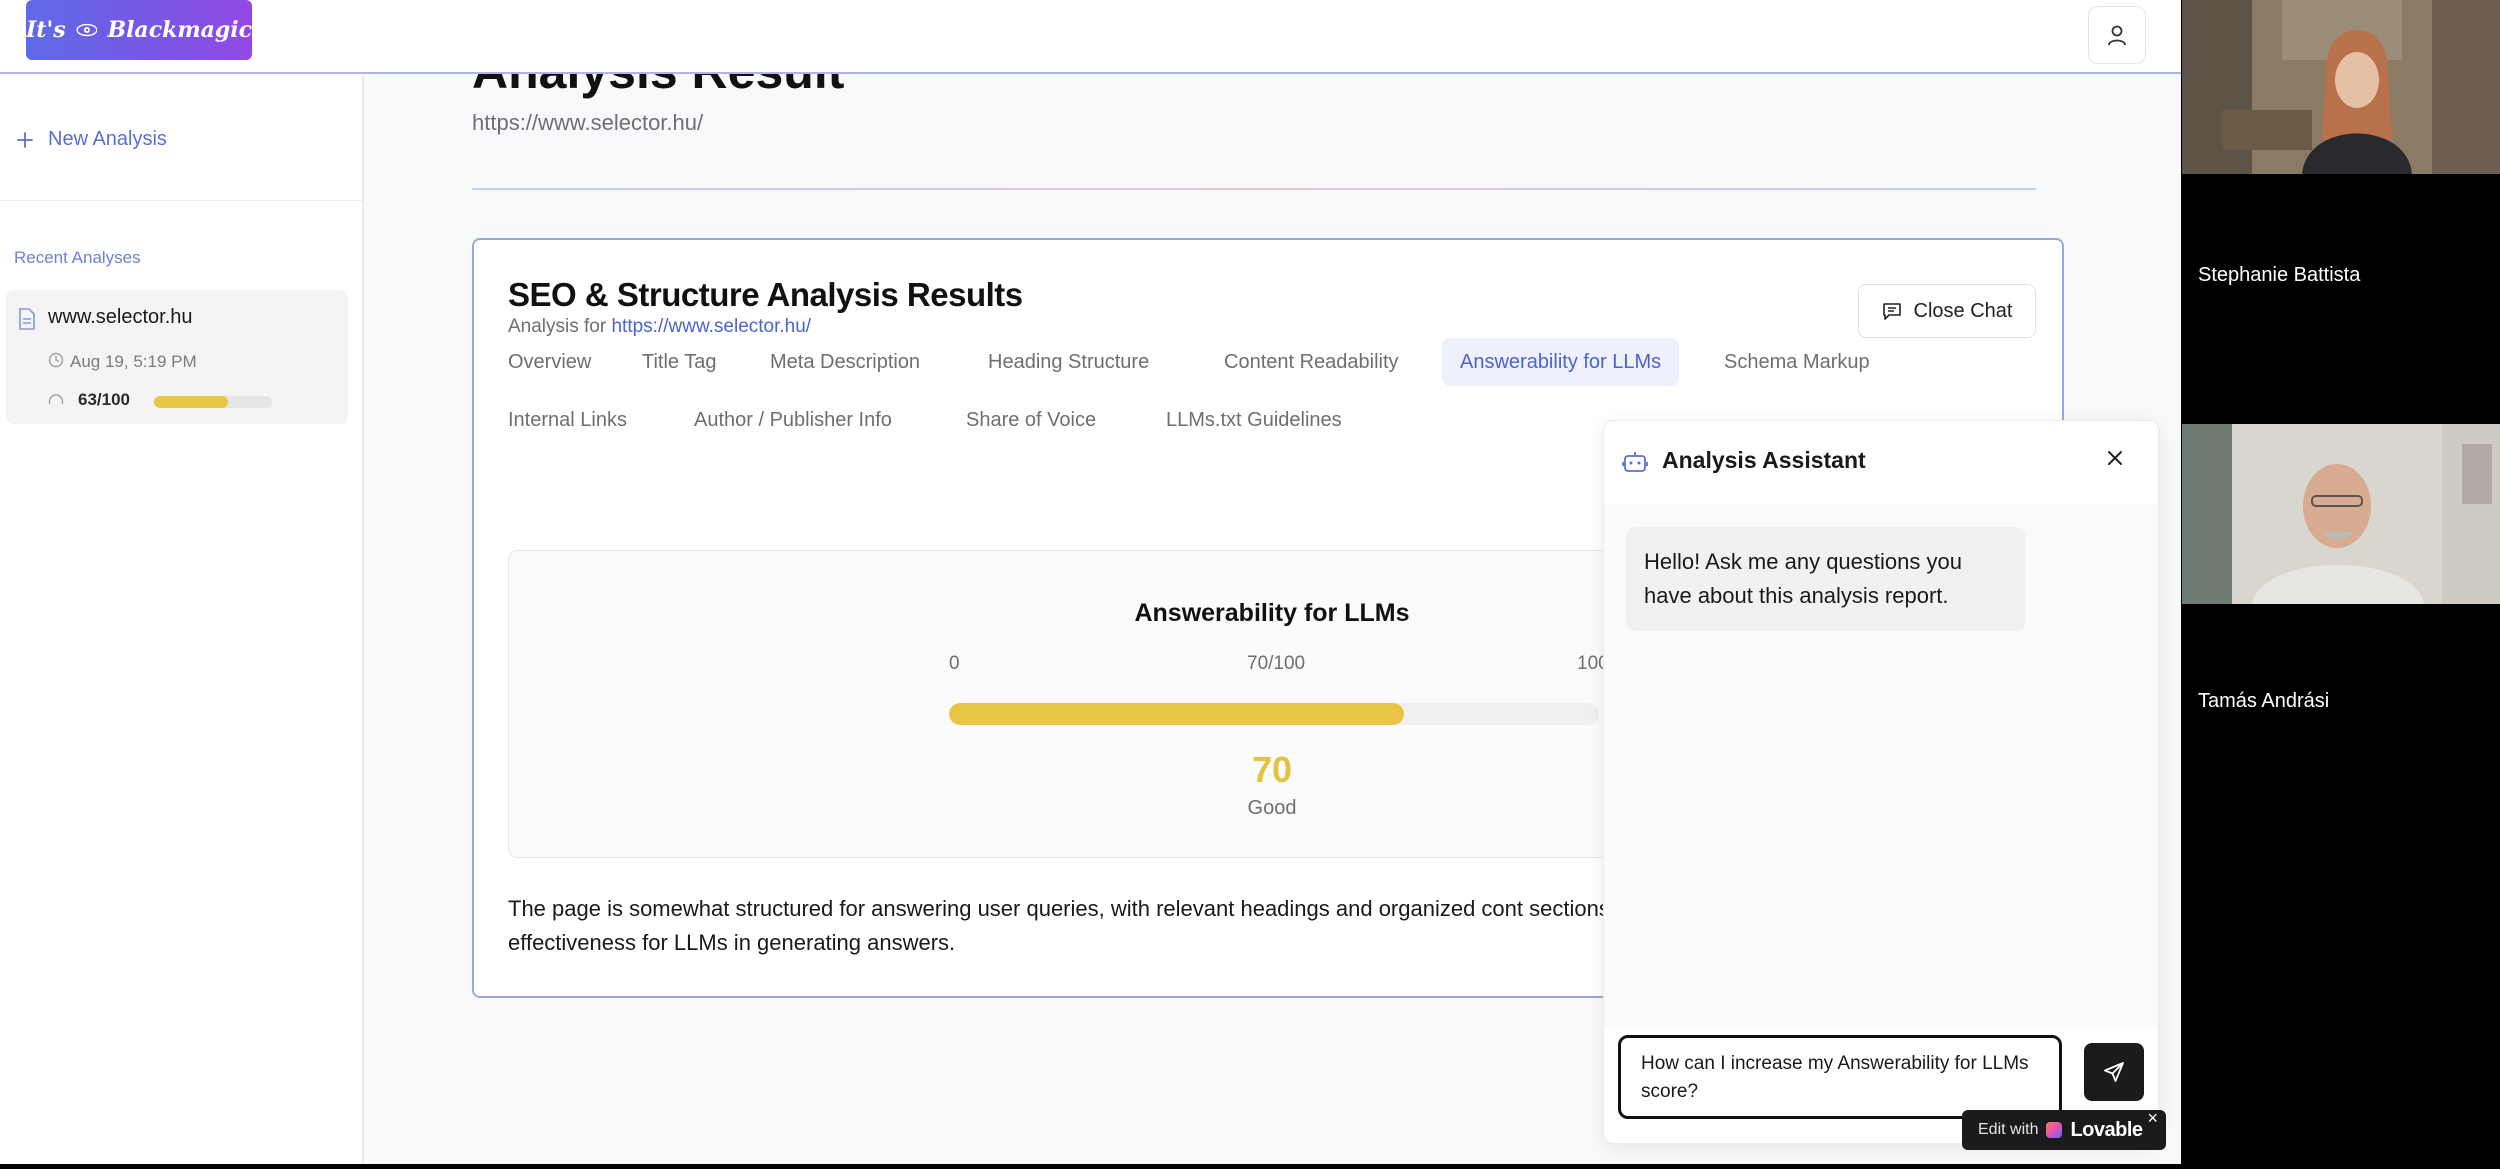 The height and width of the screenshot is (1169, 2500). I want to click on recent-analysis-score: 63/100, so click(104, 399).